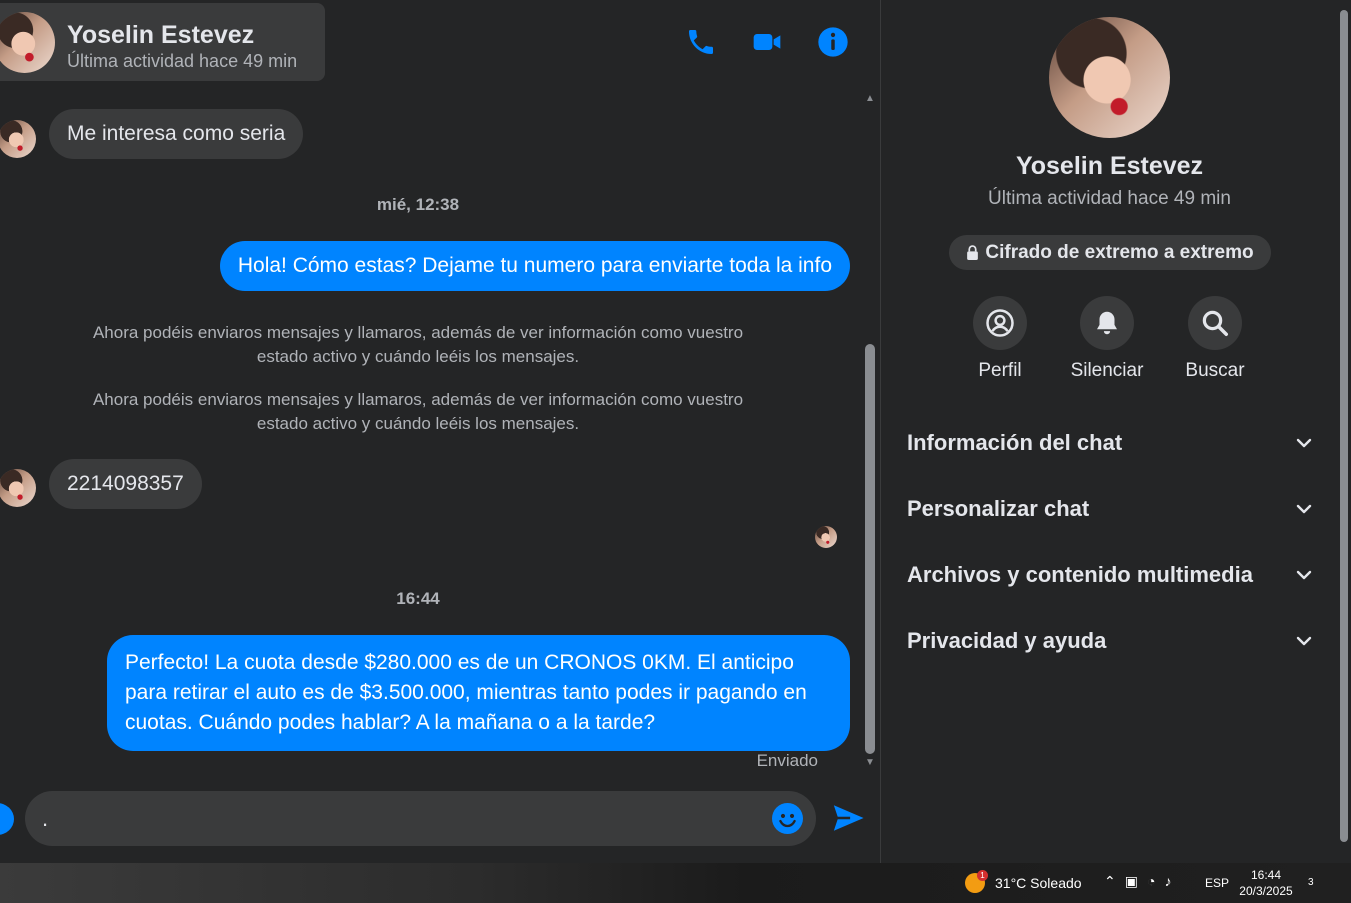  What do you see at coordinates (1151, 881) in the screenshot?
I see `wifi-icon: ◔` at bounding box center [1151, 881].